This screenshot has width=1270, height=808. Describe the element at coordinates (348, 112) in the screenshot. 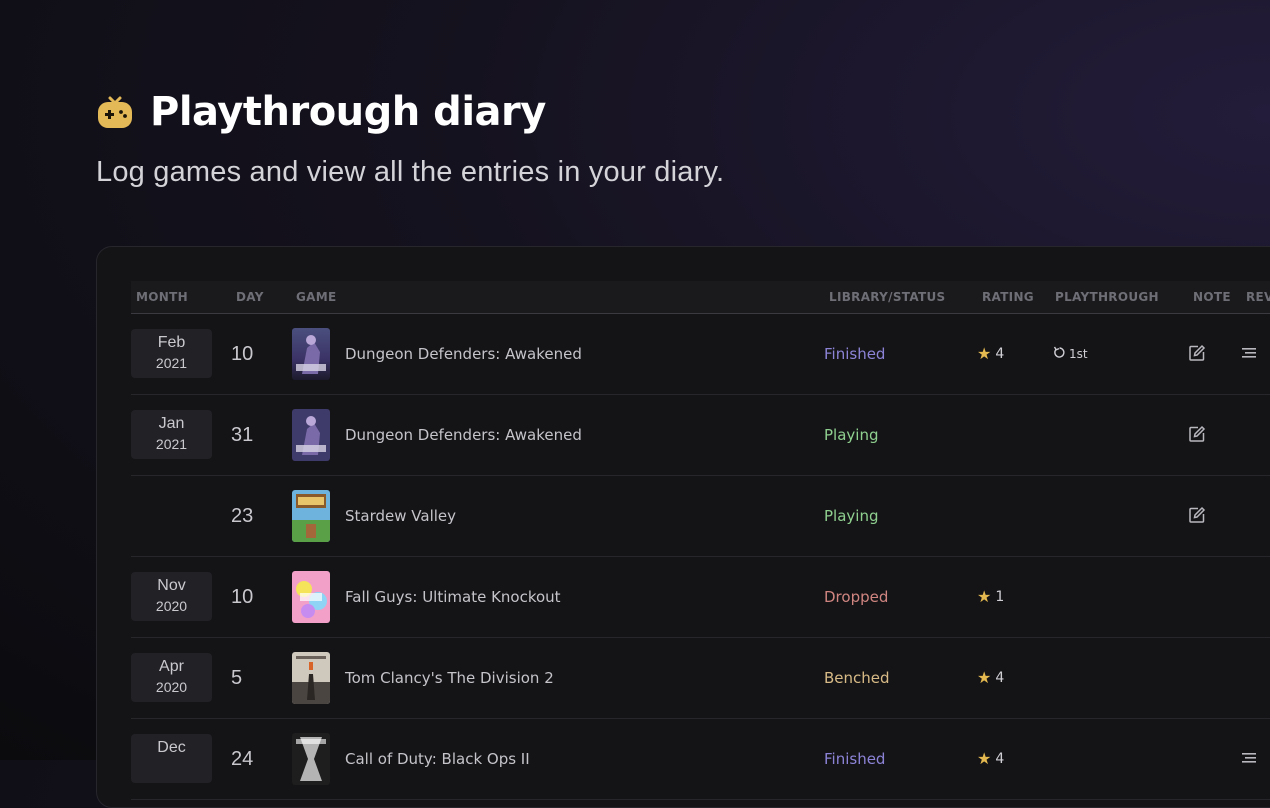

I see `page-title: Playthrough diary` at that location.